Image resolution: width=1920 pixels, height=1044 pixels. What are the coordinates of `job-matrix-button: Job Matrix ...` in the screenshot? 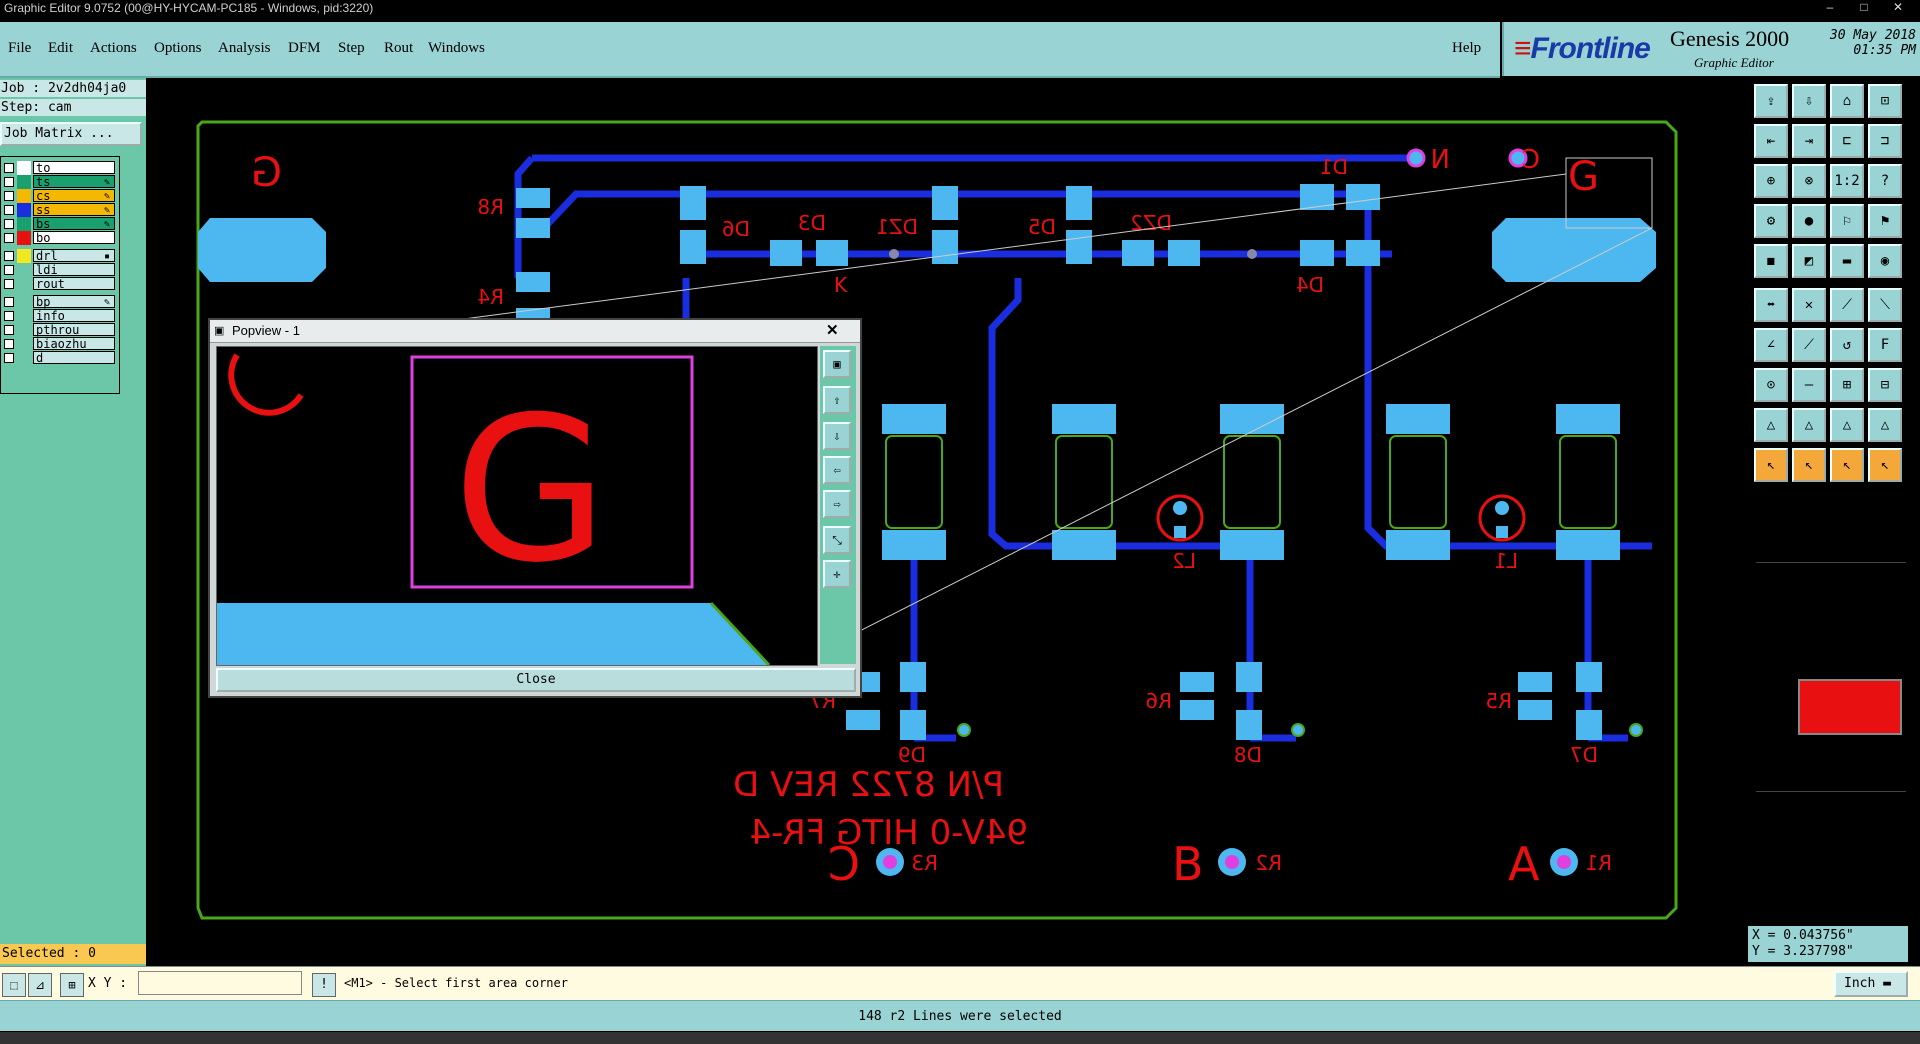 It's located at (71, 134).